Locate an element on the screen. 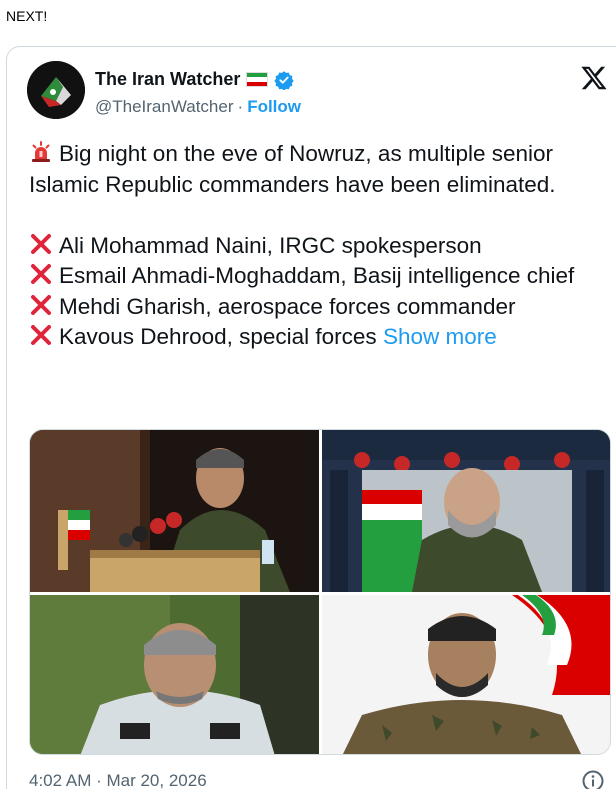 The image size is (616, 789). x-logo-icon is located at coordinates (594, 78).